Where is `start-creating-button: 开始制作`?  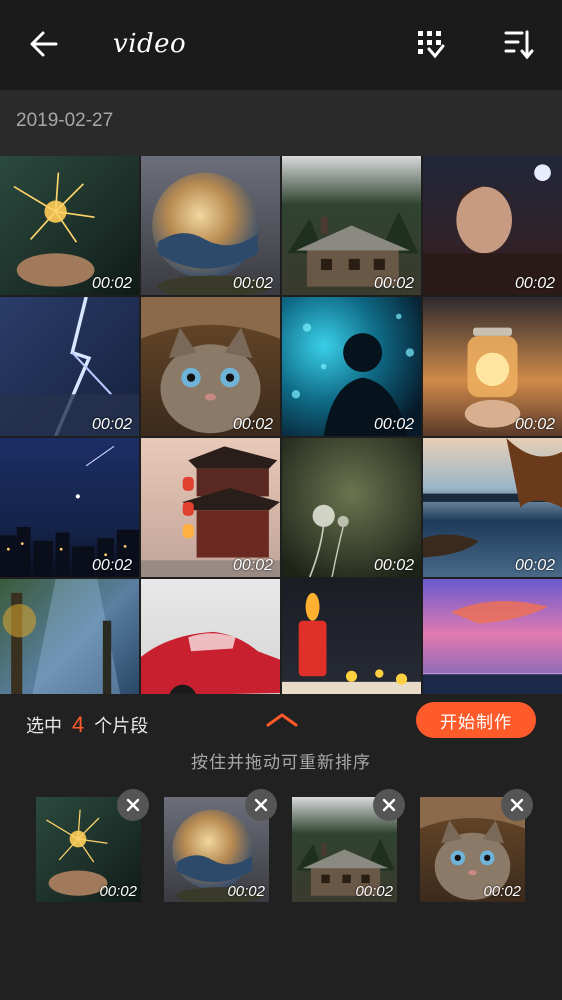 start-creating-button: 开始制作 is located at coordinates (476, 720).